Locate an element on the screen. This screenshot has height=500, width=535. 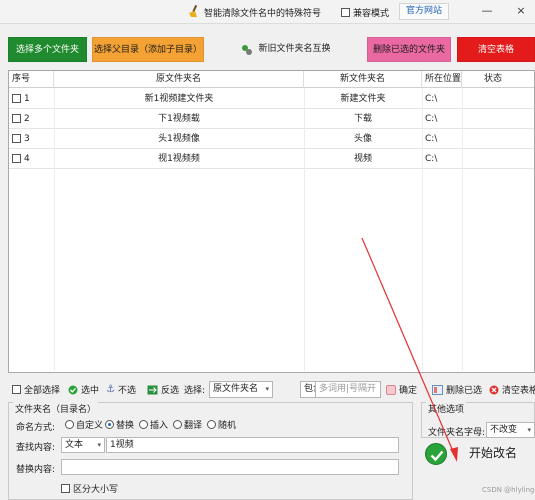
invert-label: 反选 is located at coordinates (170, 391).